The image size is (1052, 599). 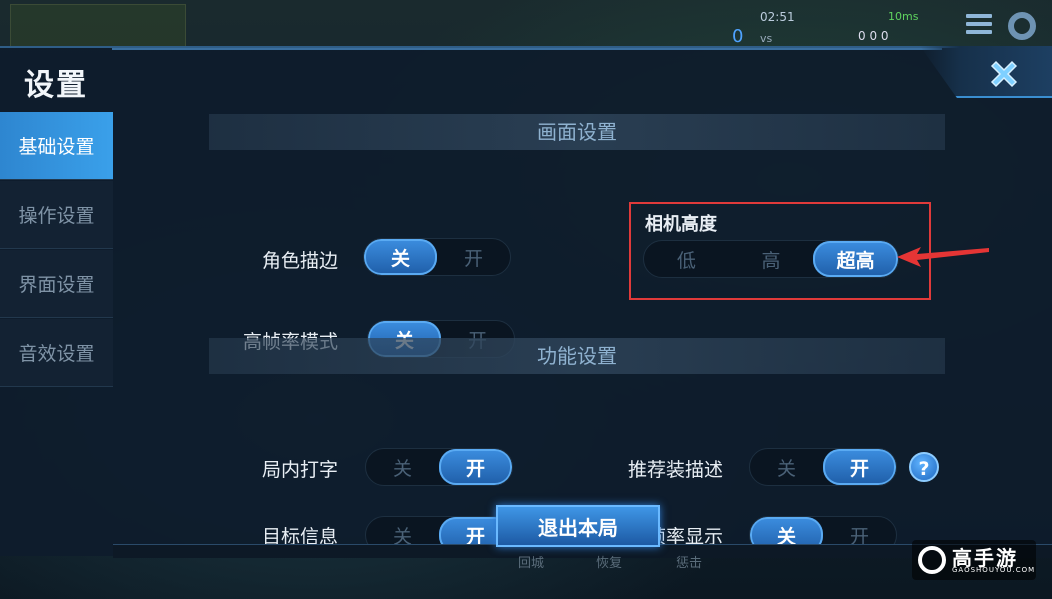 What do you see at coordinates (855, 259) in the screenshot?
I see `camera-ultra-option: 超高` at bounding box center [855, 259].